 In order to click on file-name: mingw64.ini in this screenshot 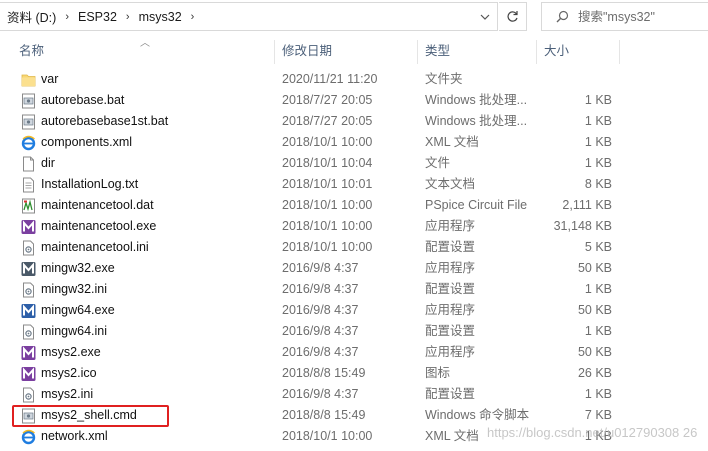, I will do `click(74, 331)`.